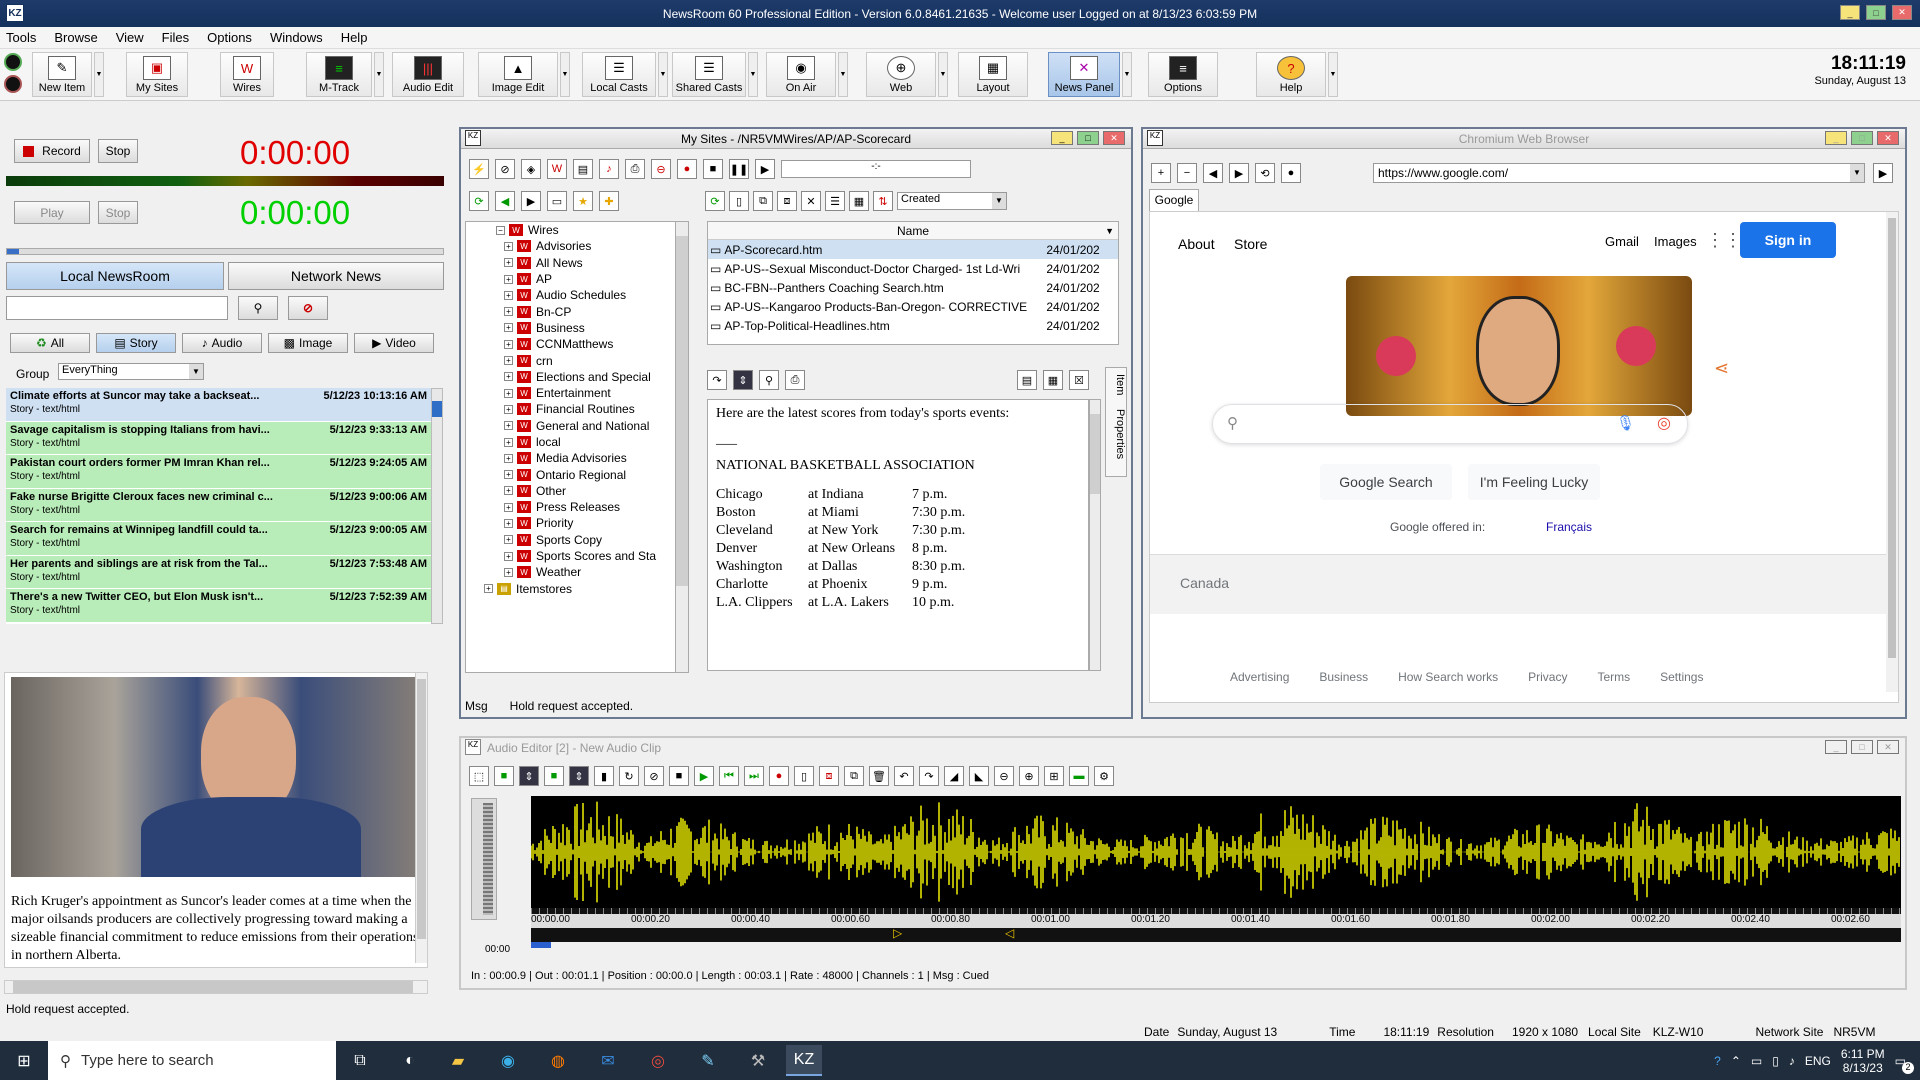 Image resolution: width=1920 pixels, height=1080 pixels. What do you see at coordinates (913, 249) in the screenshot?
I see `file-row: ▭ AP-Scorecard.htm 24/01/202` at bounding box center [913, 249].